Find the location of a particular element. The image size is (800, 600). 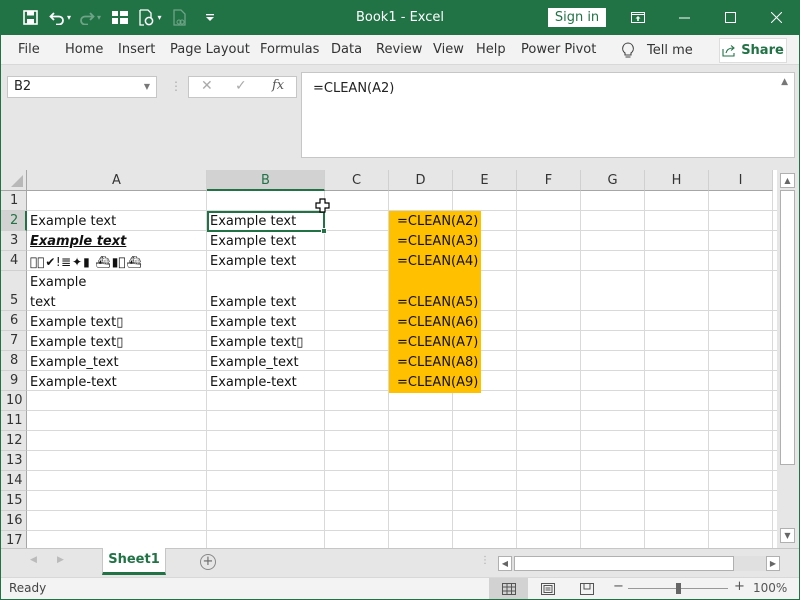

cell-B7: Example text▯ is located at coordinates (265, 343).